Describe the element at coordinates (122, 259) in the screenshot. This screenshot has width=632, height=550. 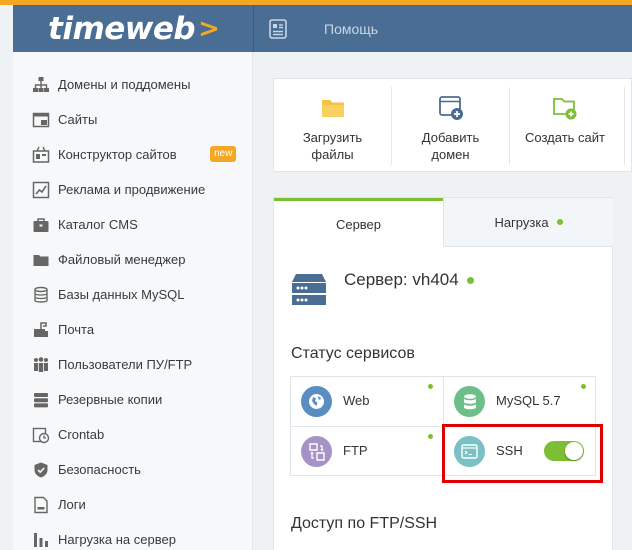
I see `sidebar-item-label: Файловый менеджер` at that location.